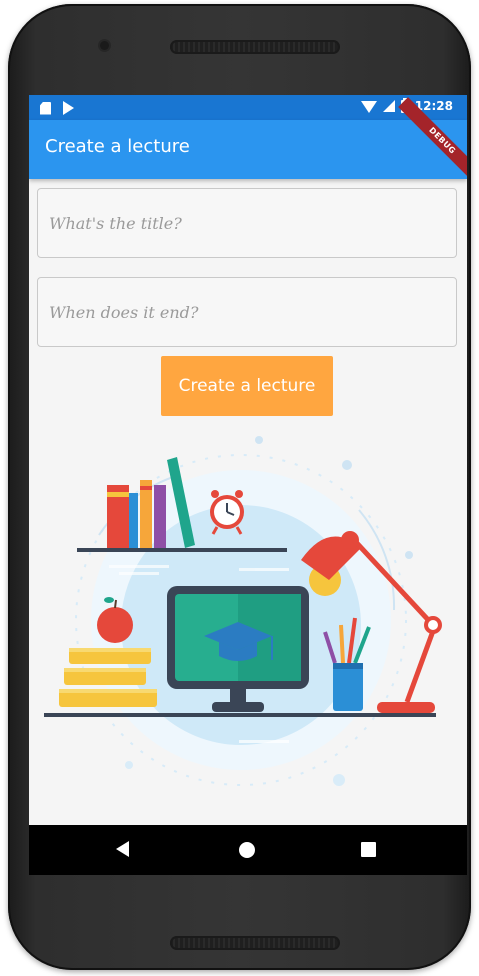 The width and height of the screenshot is (479, 976). I want to click on page-title: Create a lecture, so click(117, 146).